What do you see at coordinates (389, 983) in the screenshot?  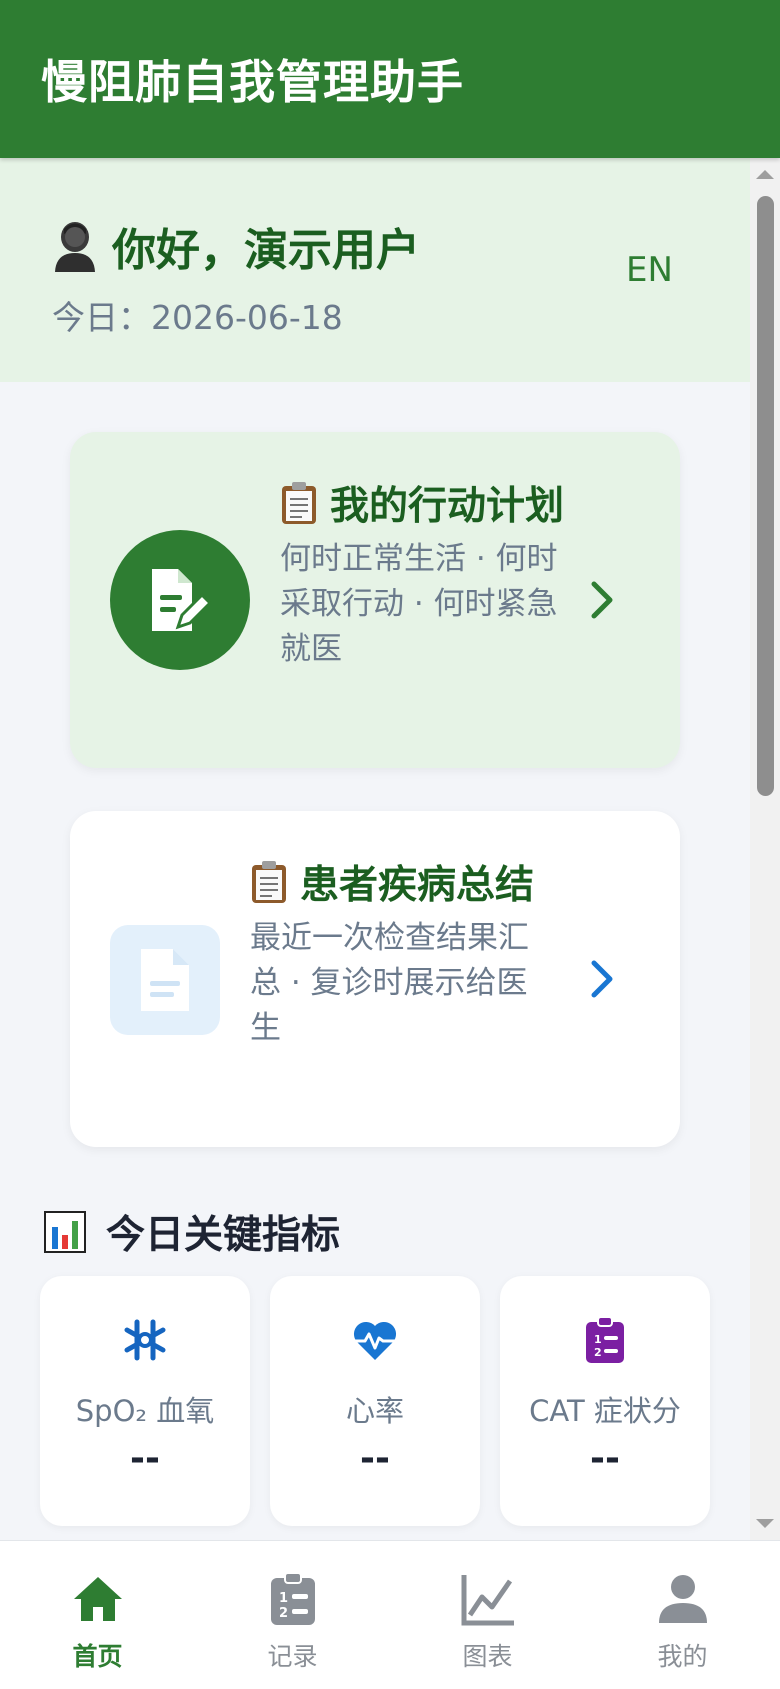 I see `disease-summary-subtitle: 最近一次检查结果汇总 · 复诊时展示给医生` at bounding box center [389, 983].